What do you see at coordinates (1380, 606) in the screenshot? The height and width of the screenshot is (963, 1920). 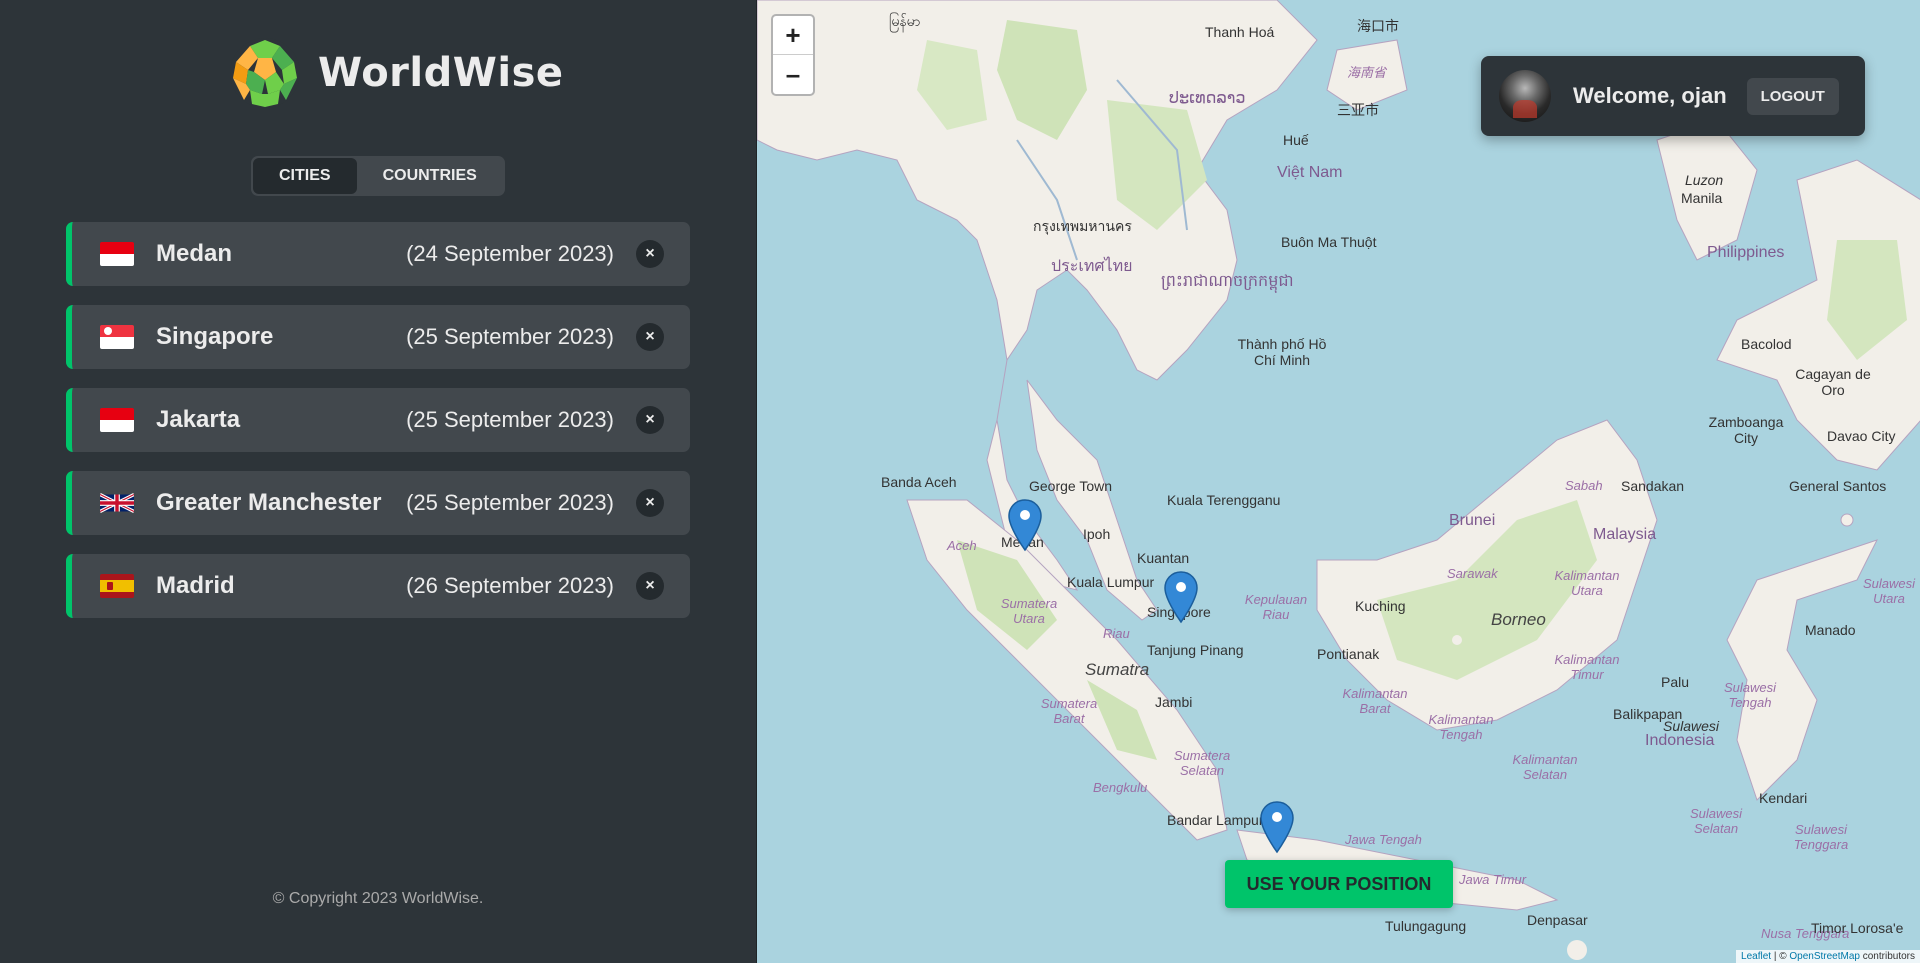 I see `map-label: Kuching` at bounding box center [1380, 606].